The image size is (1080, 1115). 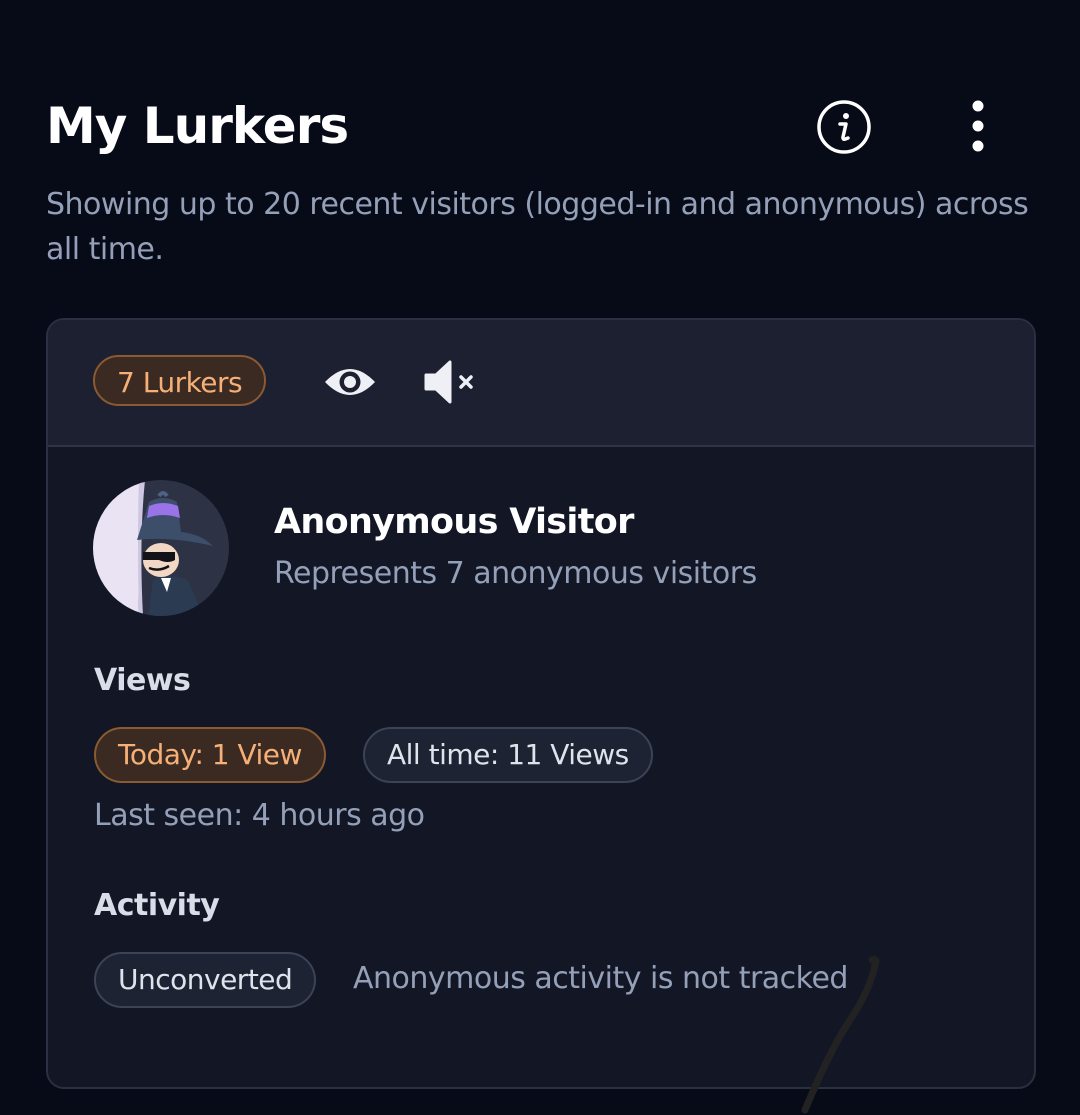 I want to click on visitor-avatar, so click(x=161, y=548).